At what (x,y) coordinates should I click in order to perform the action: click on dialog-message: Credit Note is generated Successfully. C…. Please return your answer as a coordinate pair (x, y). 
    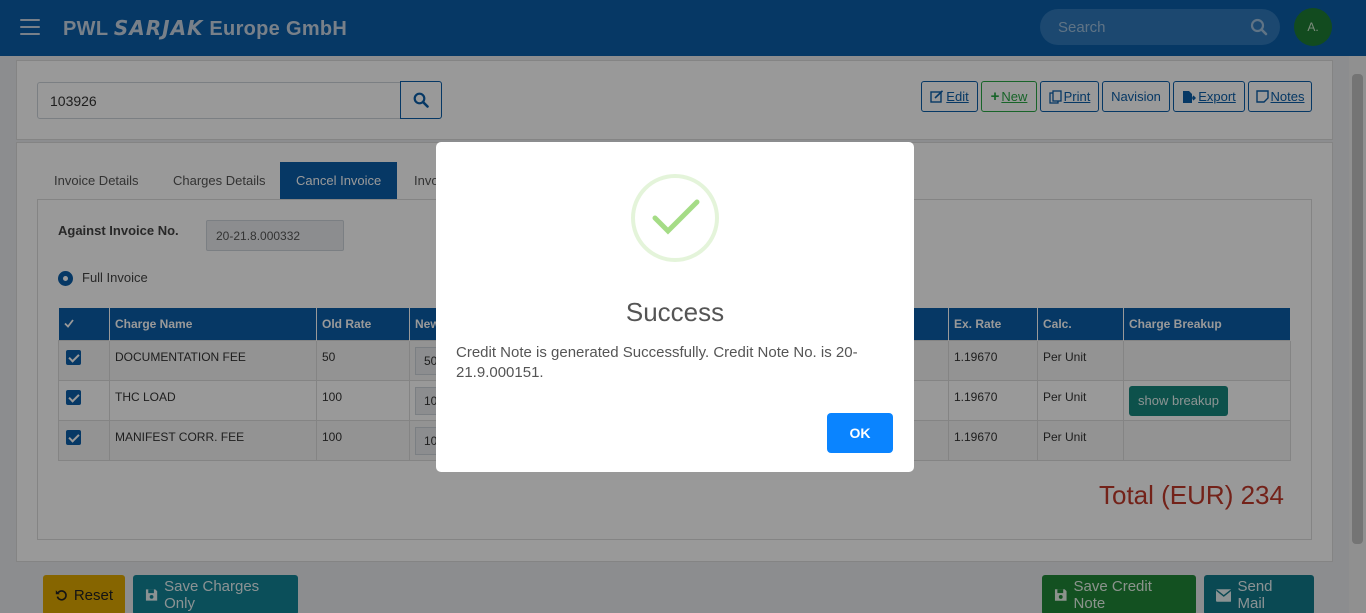
    Looking at the image, I should click on (657, 362).